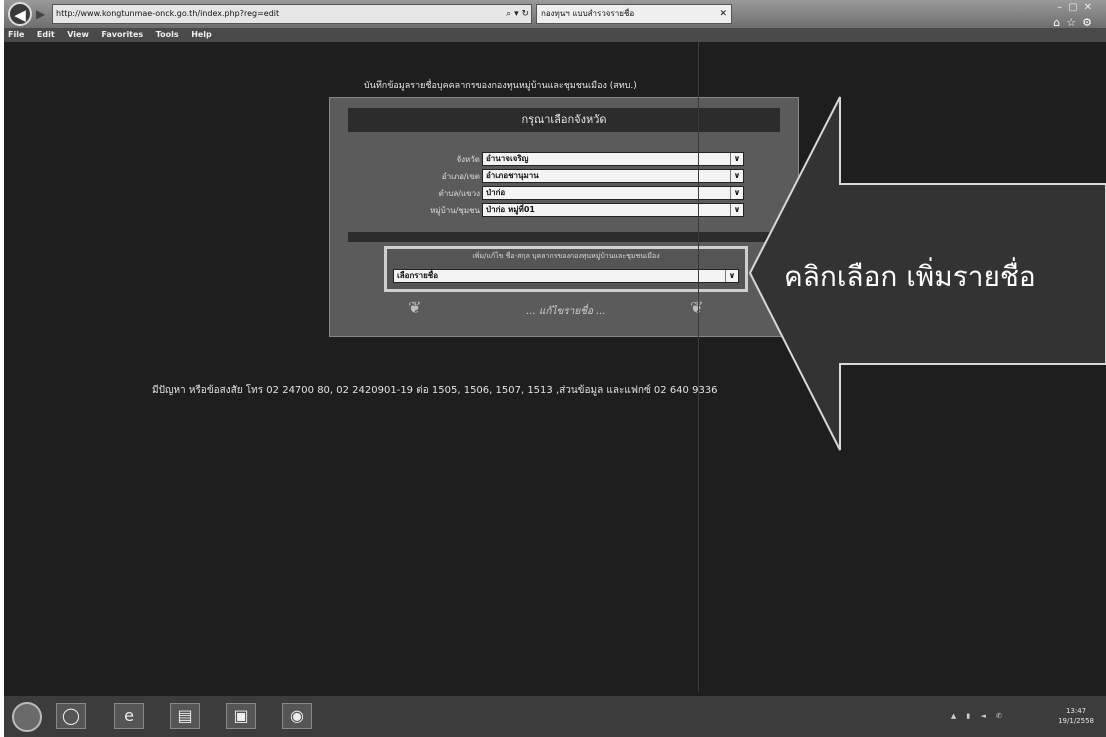 The width and height of the screenshot is (1106, 737). Describe the element at coordinates (71, 716) in the screenshot. I see `opera-icon: ◯` at that location.